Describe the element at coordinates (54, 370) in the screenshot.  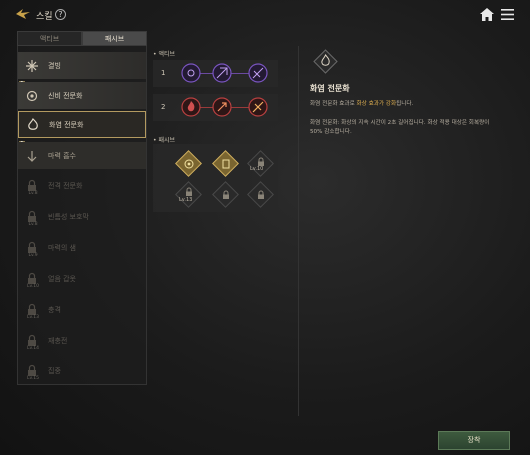
I see `skill-label: 집중` at that location.